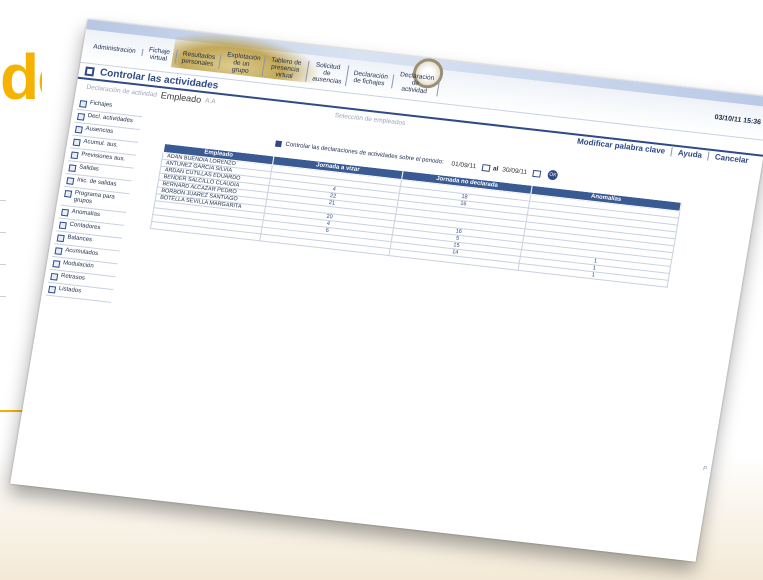 The image size is (763, 580). I want to click on sidebar-item-label: Listados, so click(70, 290).